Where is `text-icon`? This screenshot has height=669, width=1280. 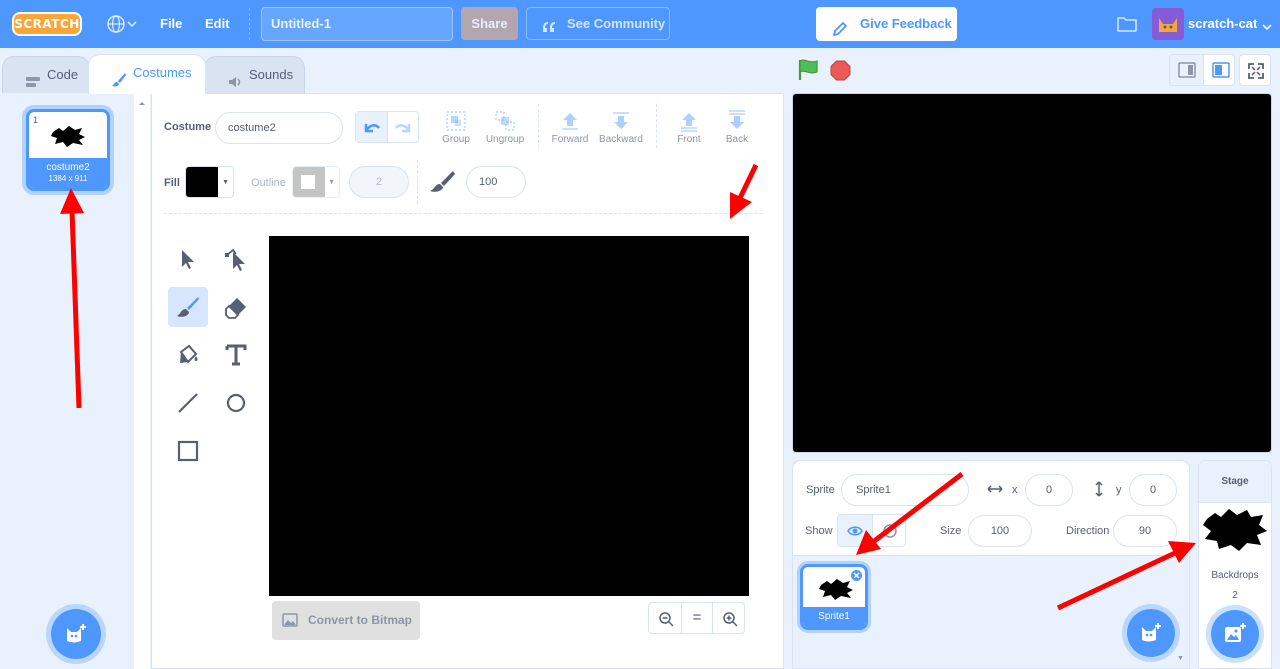
text-icon is located at coordinates (236, 355).